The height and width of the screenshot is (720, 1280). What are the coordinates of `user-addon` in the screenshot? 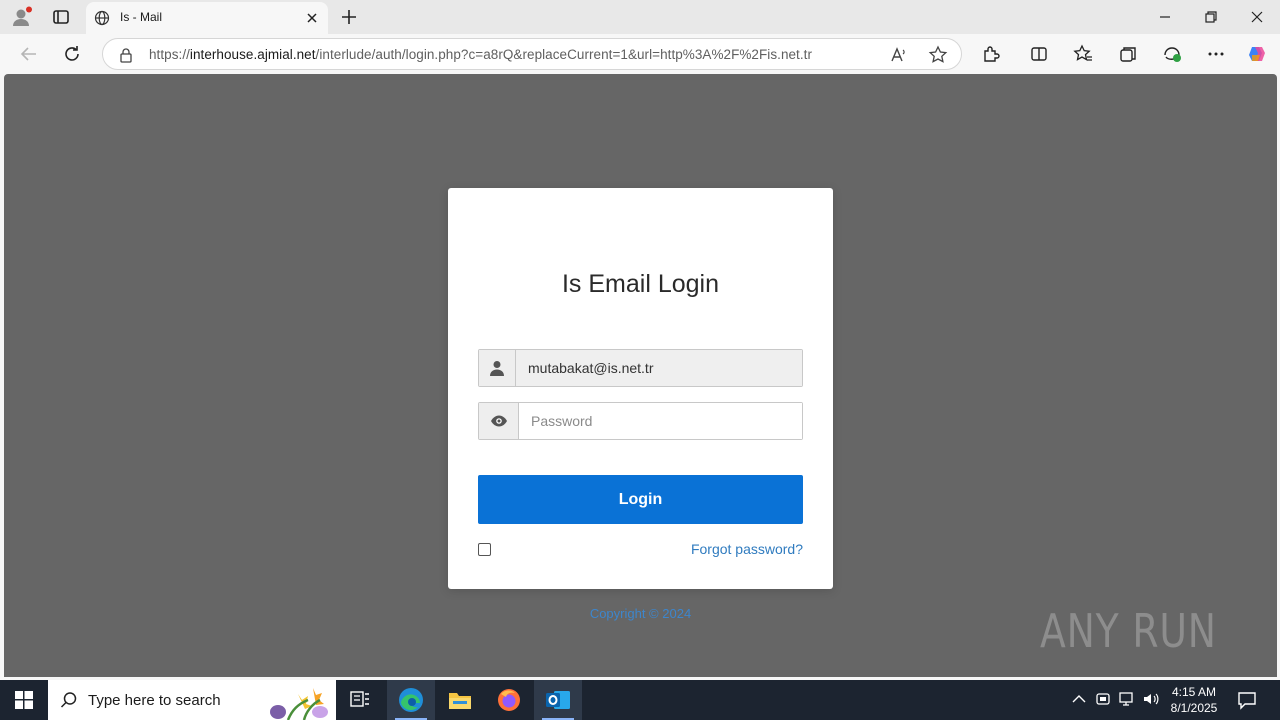 It's located at (497, 368).